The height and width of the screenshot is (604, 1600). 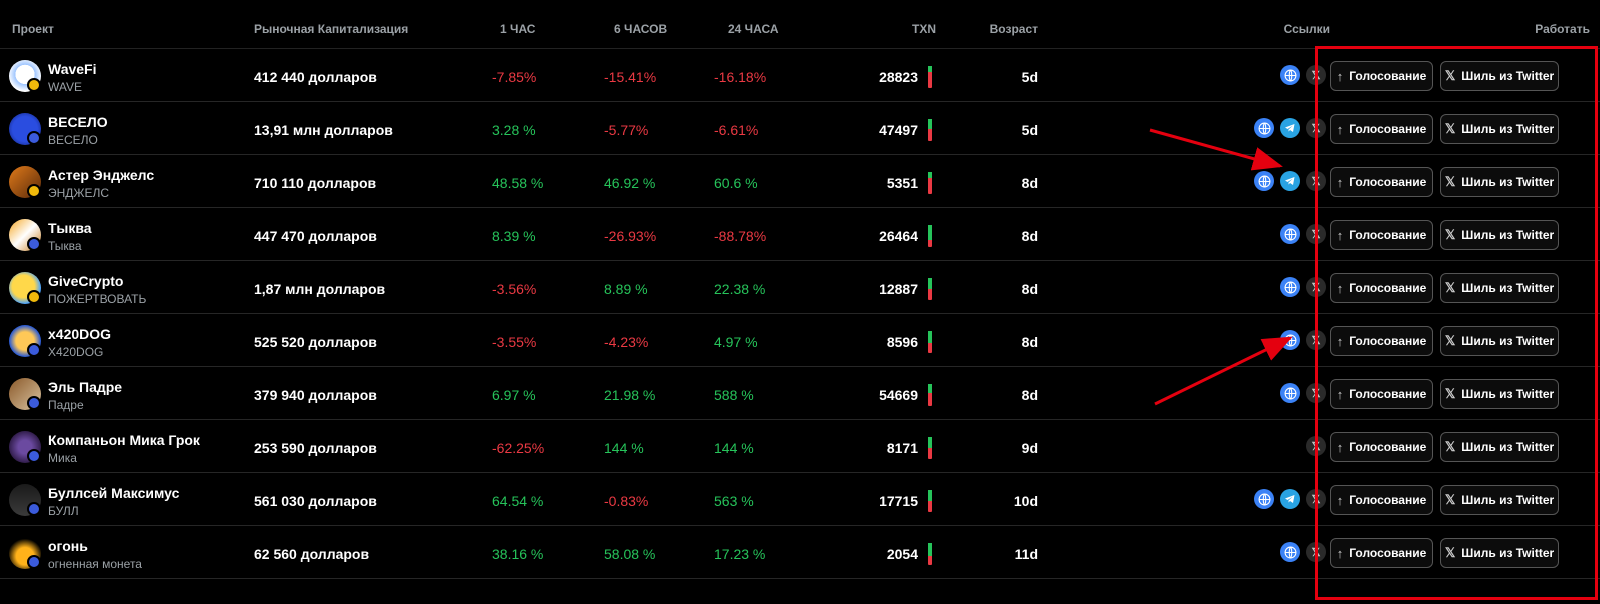 What do you see at coordinates (63, 511) in the screenshot?
I see `token-ticker: БУЛЛ` at bounding box center [63, 511].